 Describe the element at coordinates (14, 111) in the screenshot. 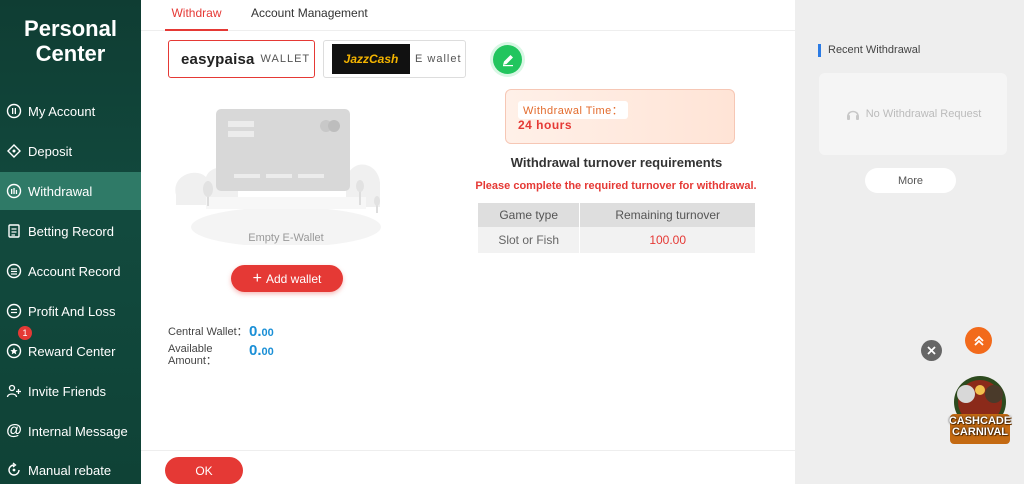

I see `account-icon` at that location.